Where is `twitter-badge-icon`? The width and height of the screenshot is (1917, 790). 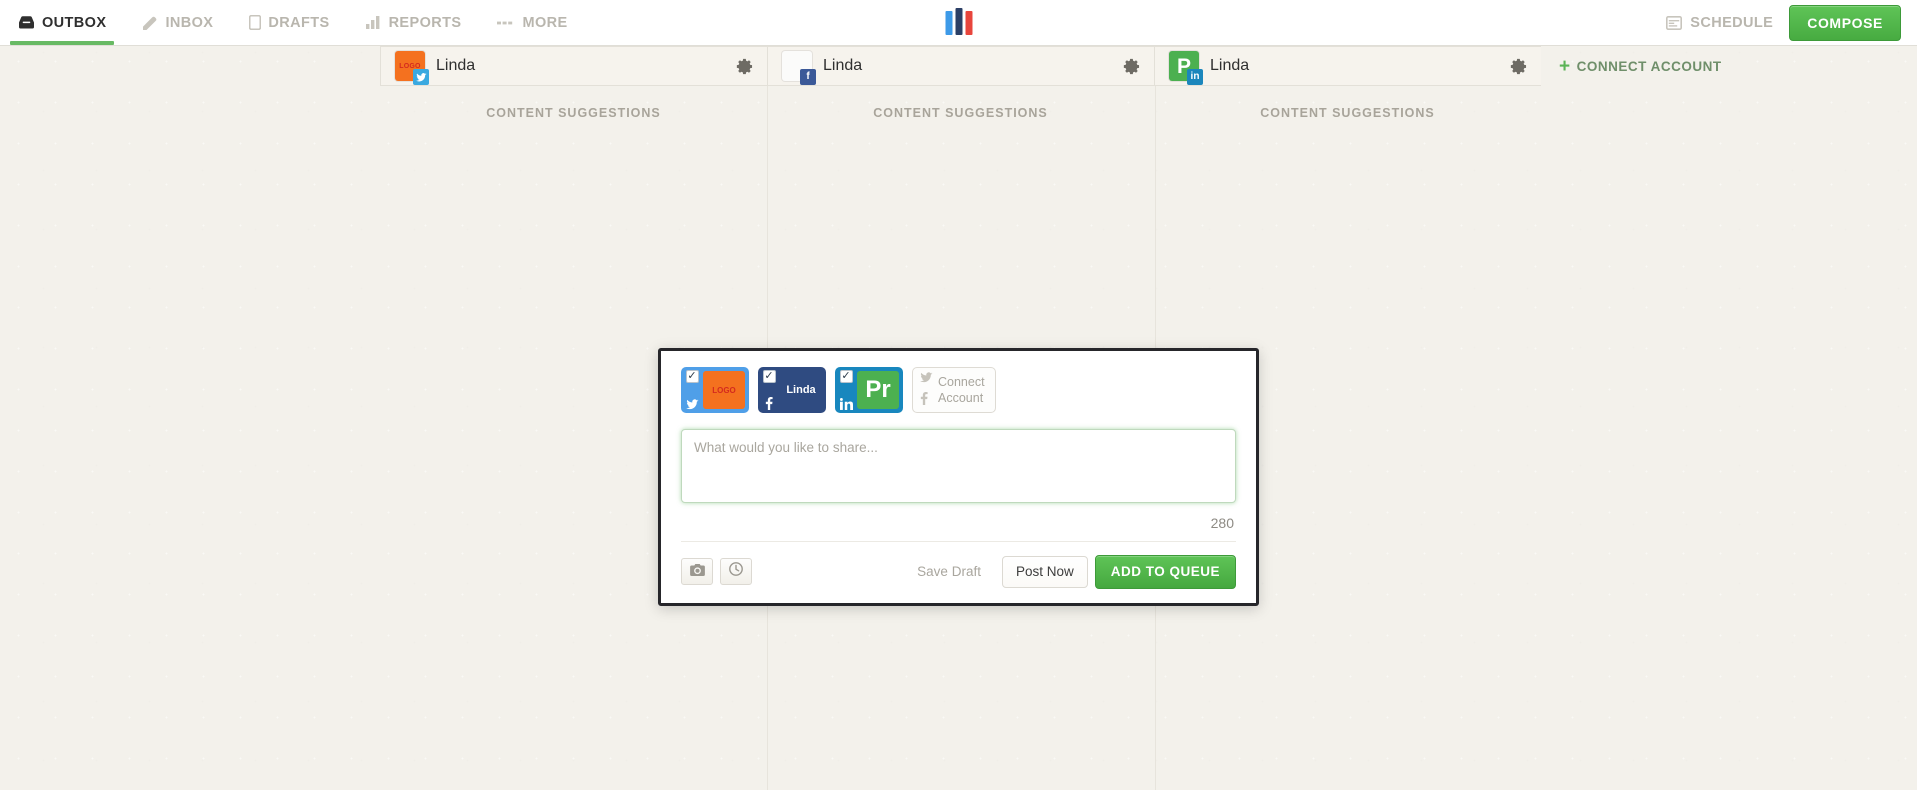 twitter-badge-icon is located at coordinates (421, 77).